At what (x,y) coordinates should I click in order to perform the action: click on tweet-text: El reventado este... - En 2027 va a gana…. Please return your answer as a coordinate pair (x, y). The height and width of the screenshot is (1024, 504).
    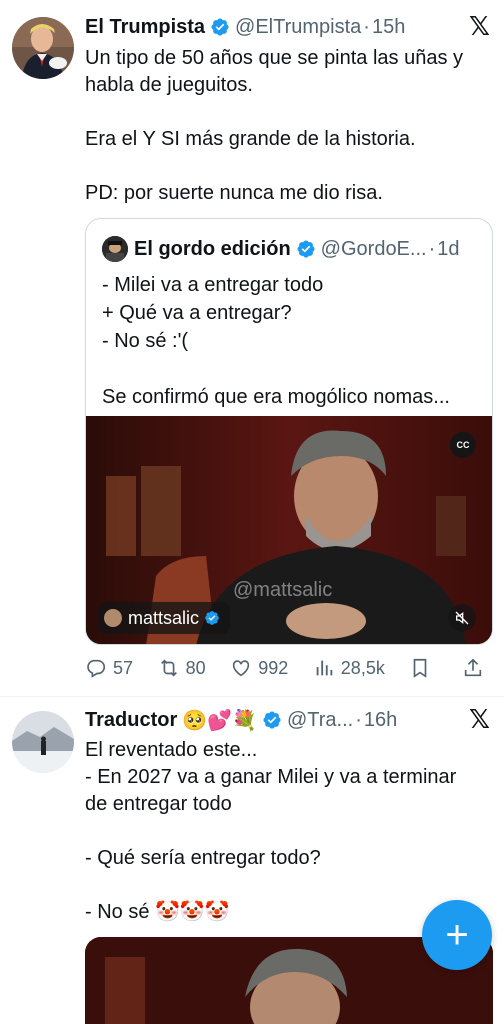
    Looking at the image, I should click on (288, 831).